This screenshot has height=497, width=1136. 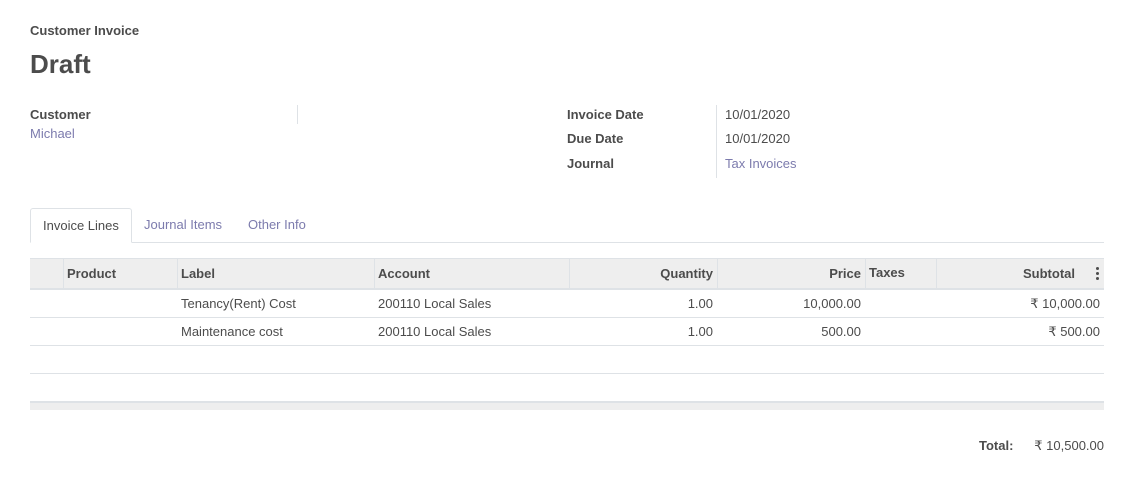 I want to click on row-label: Tenancy(Rent) Cost, so click(x=275, y=303).